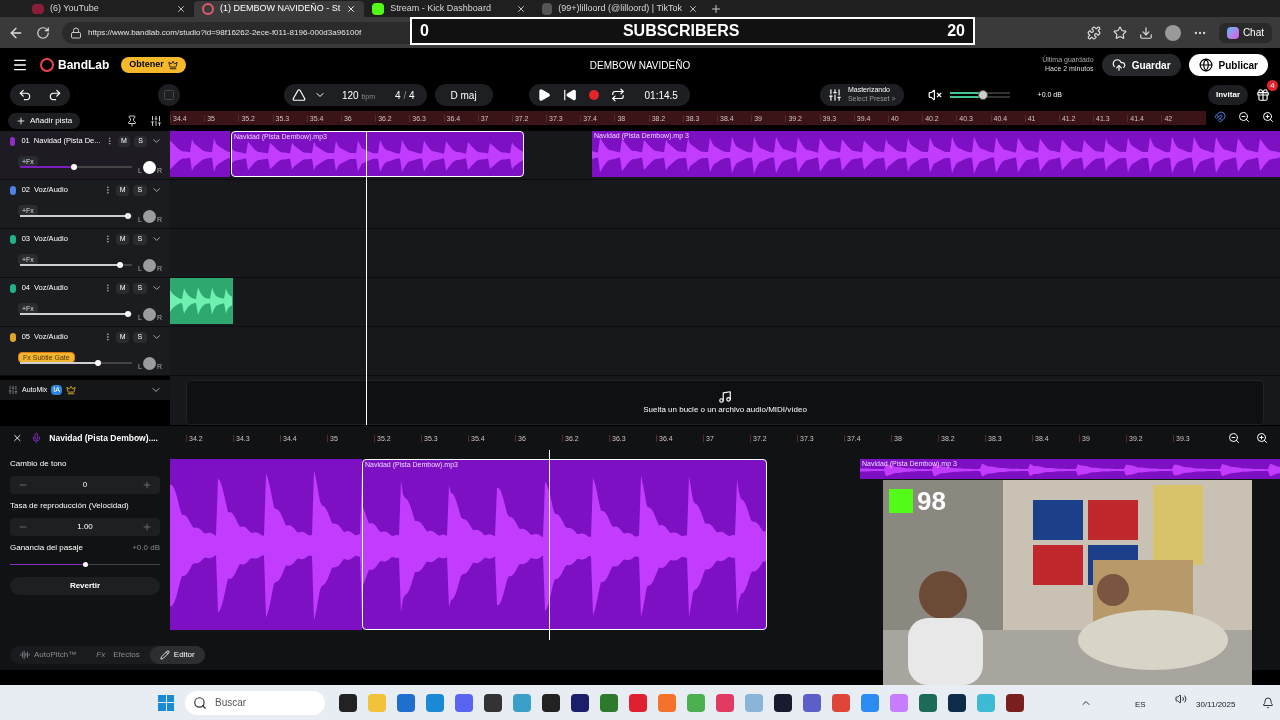  I want to click on mute-icon, so click(934, 95).